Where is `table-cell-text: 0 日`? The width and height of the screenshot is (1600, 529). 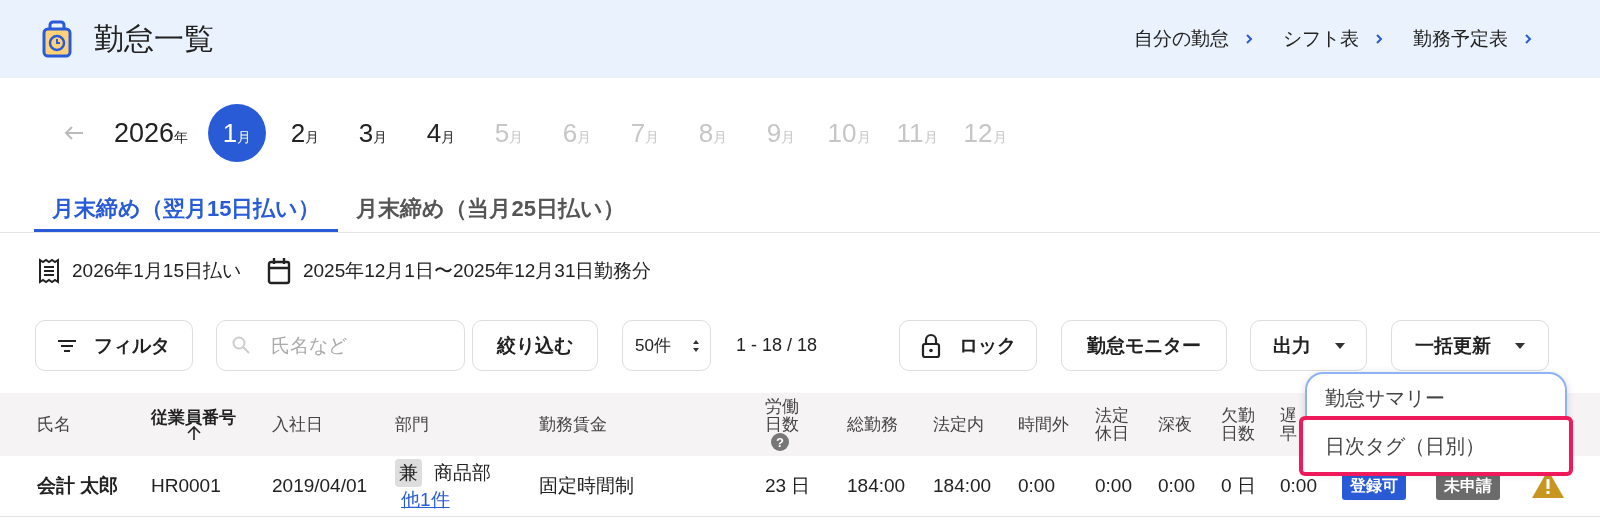
table-cell-text: 0 日 is located at coordinates (1238, 486).